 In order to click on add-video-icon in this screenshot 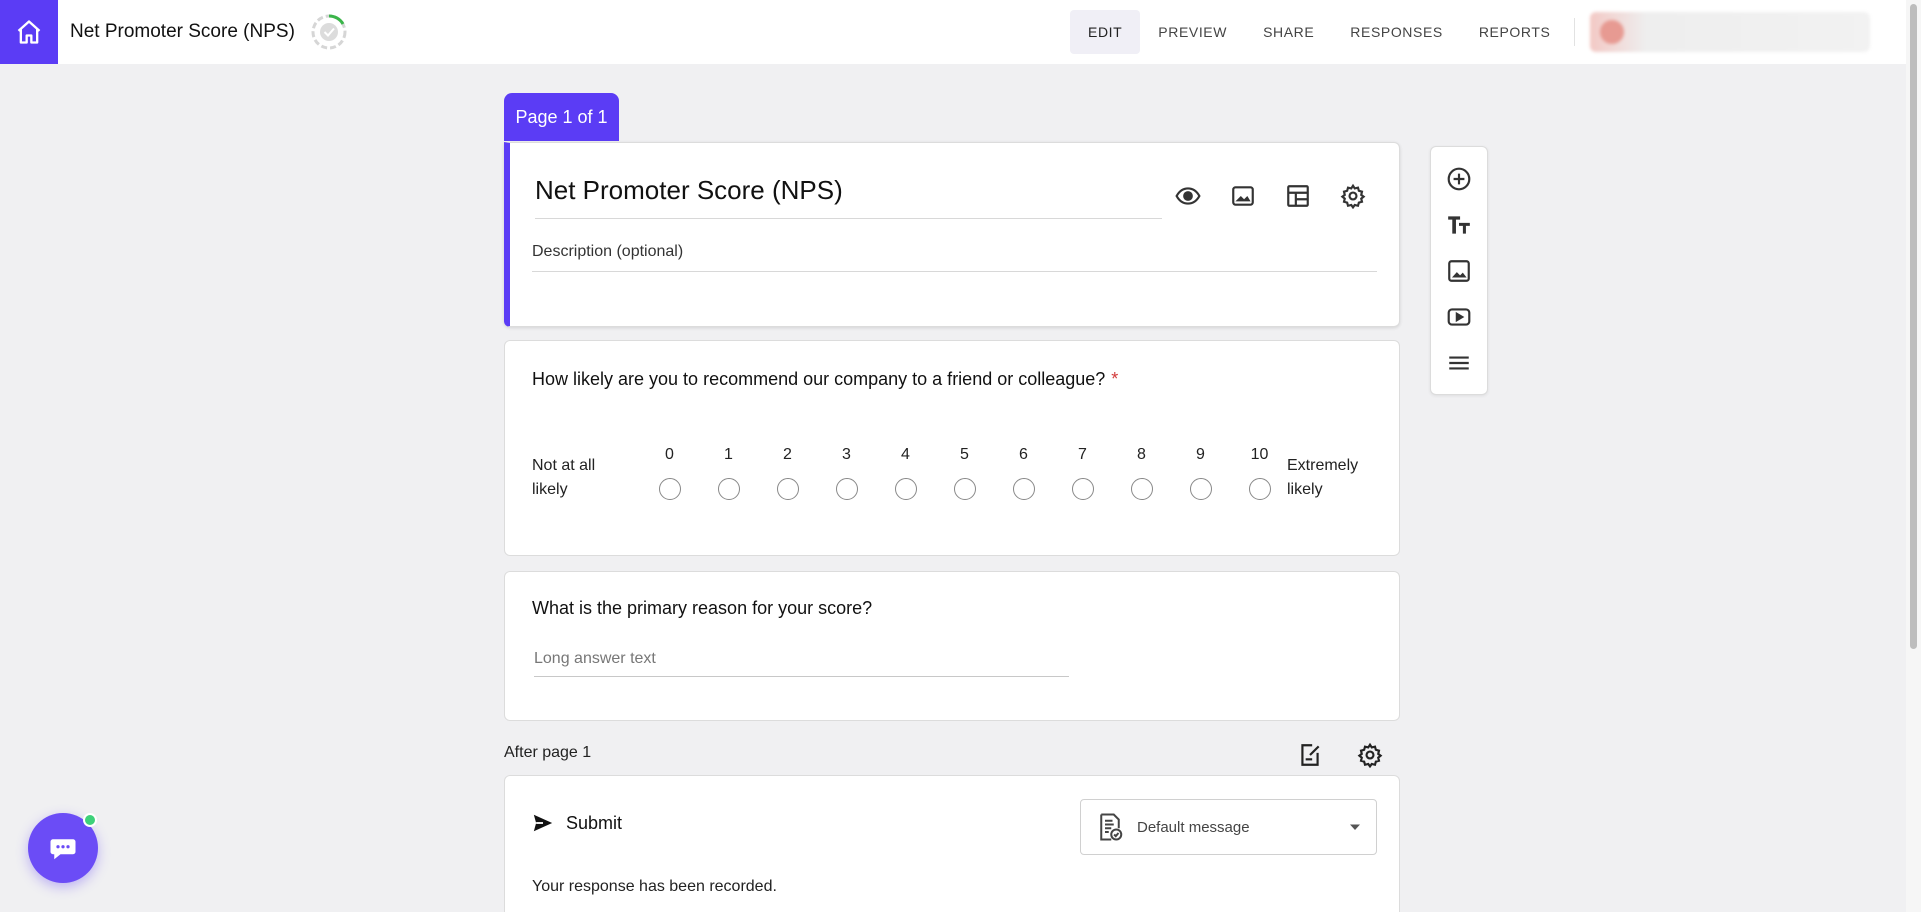, I will do `click(1459, 317)`.